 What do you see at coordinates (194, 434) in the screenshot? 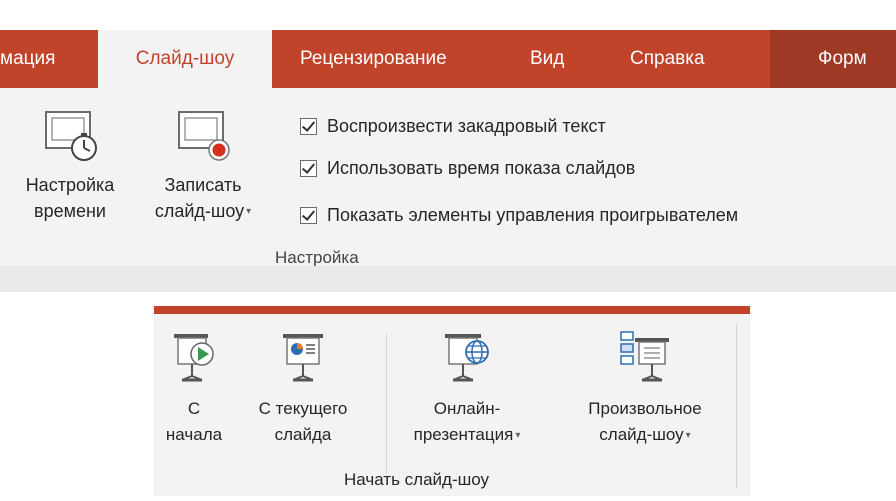
I see `from-beginning-label-2: начала` at bounding box center [194, 434].